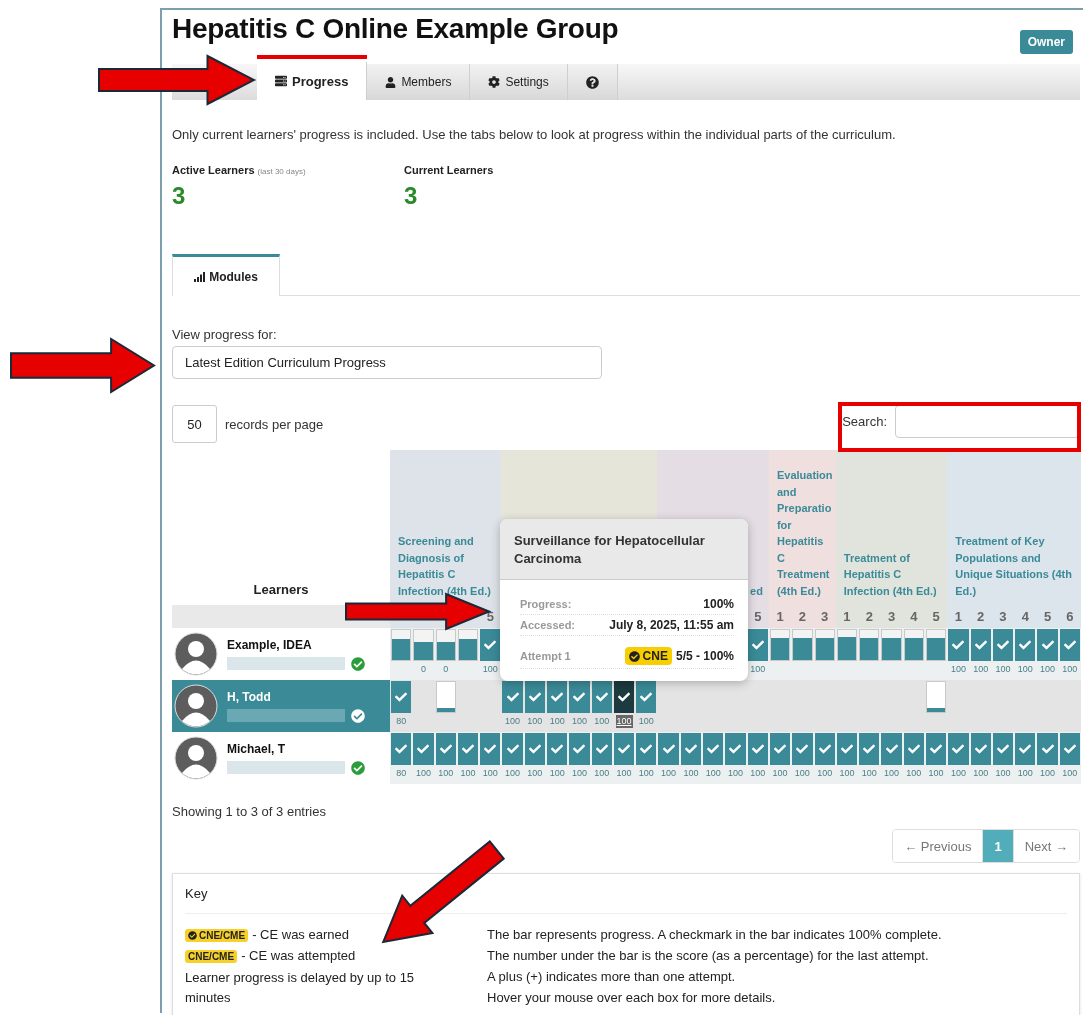 This screenshot has width=1083, height=1015. I want to click on curriculum-select: Latest Edition Curriculum Progress, so click(387, 362).